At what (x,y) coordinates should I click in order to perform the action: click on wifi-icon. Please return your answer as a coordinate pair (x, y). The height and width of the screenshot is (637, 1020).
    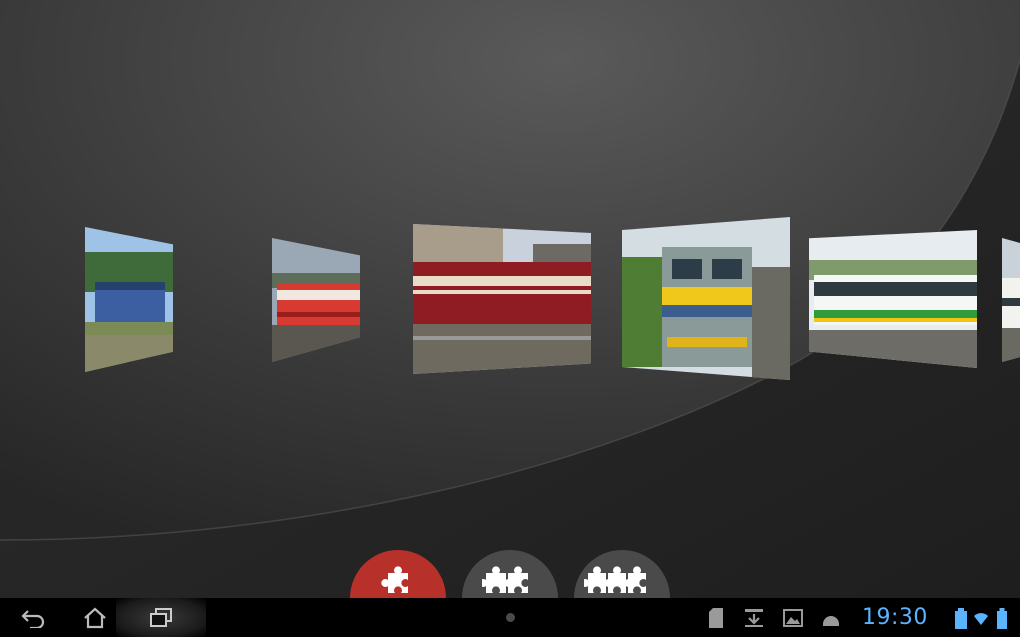
    Looking at the image, I should click on (981, 618).